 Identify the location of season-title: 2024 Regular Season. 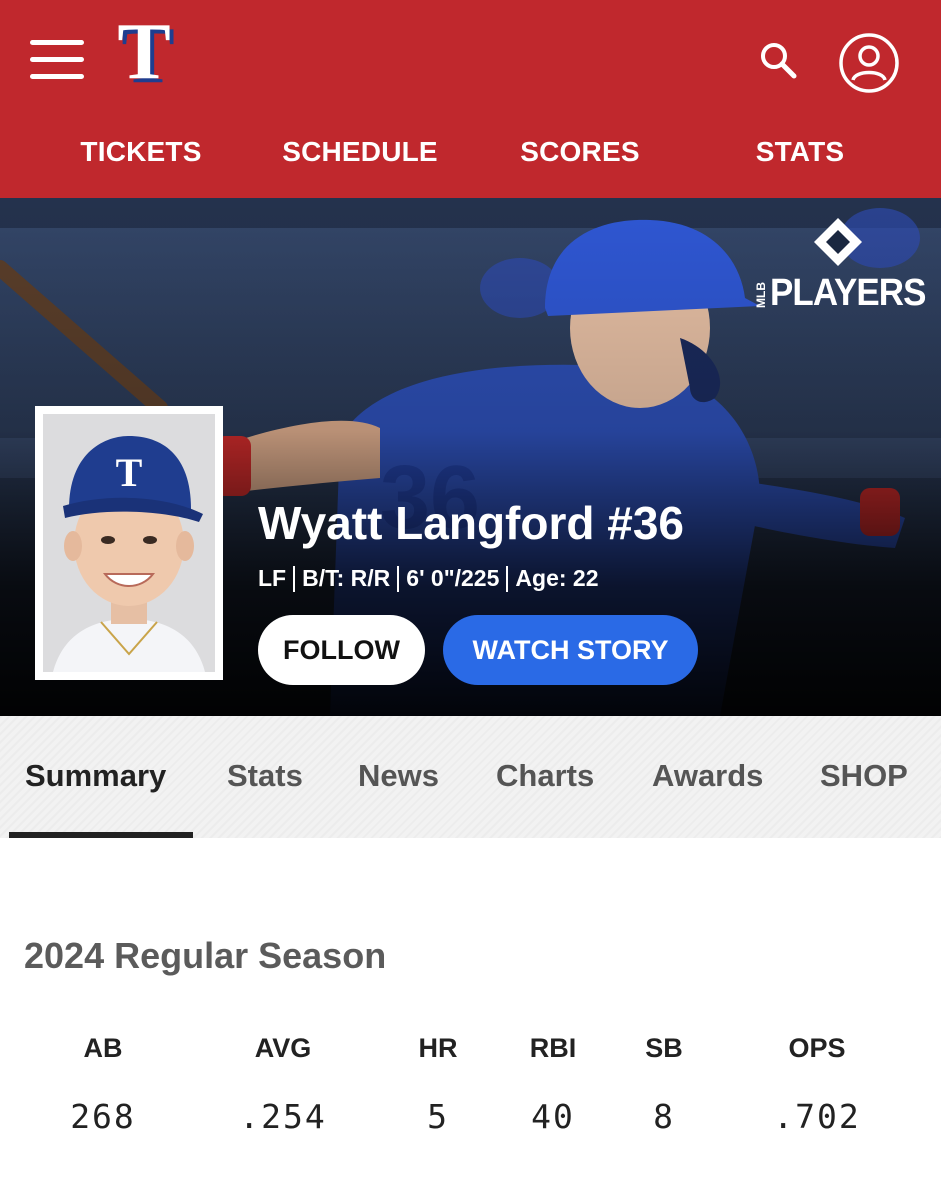
(205, 955).